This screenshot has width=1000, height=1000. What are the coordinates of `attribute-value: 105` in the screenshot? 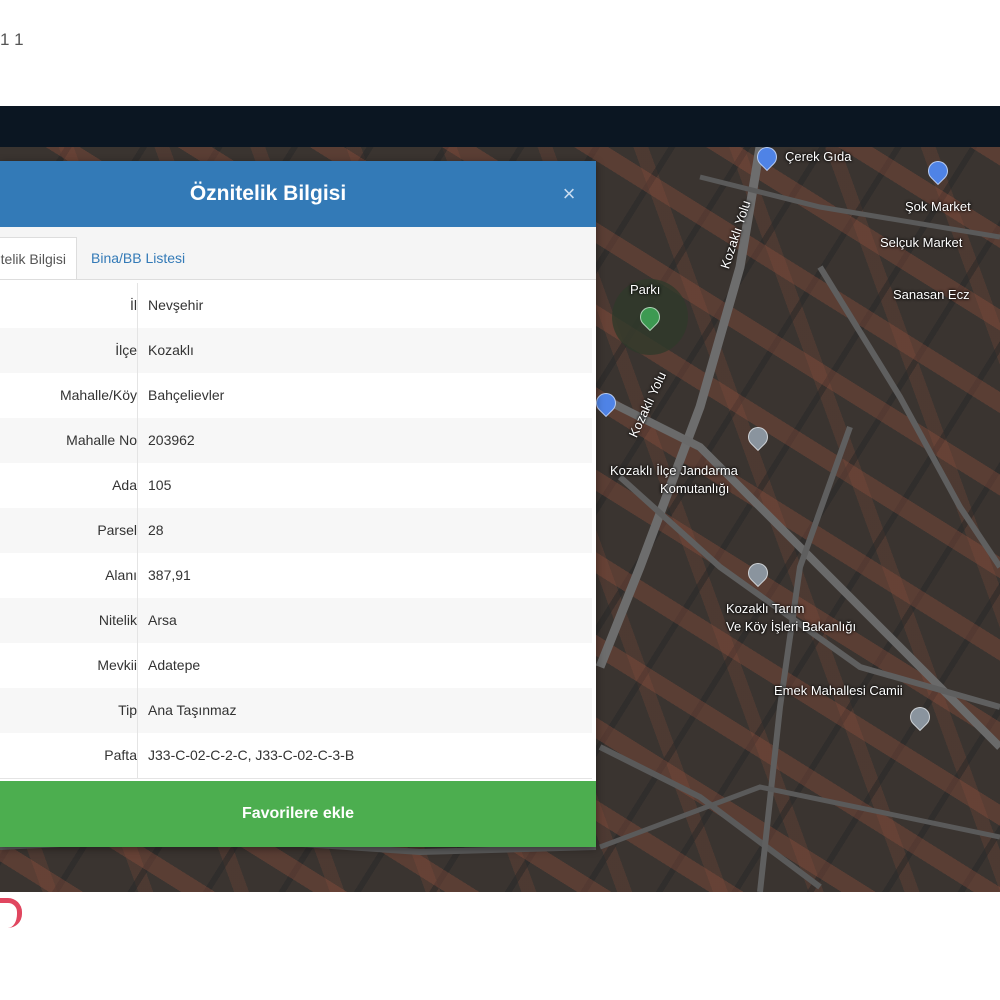 It's located at (160, 485).